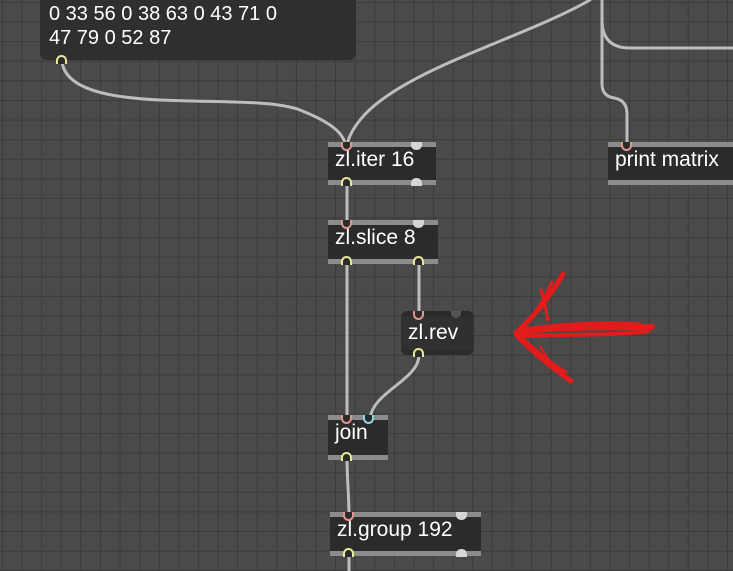 The image size is (733, 571). Describe the element at coordinates (198, 30) in the screenshot. I see `message-box-matrix: 0 33 56 0 38 63 0 43 71 0 47 79 0 52 87` at that location.